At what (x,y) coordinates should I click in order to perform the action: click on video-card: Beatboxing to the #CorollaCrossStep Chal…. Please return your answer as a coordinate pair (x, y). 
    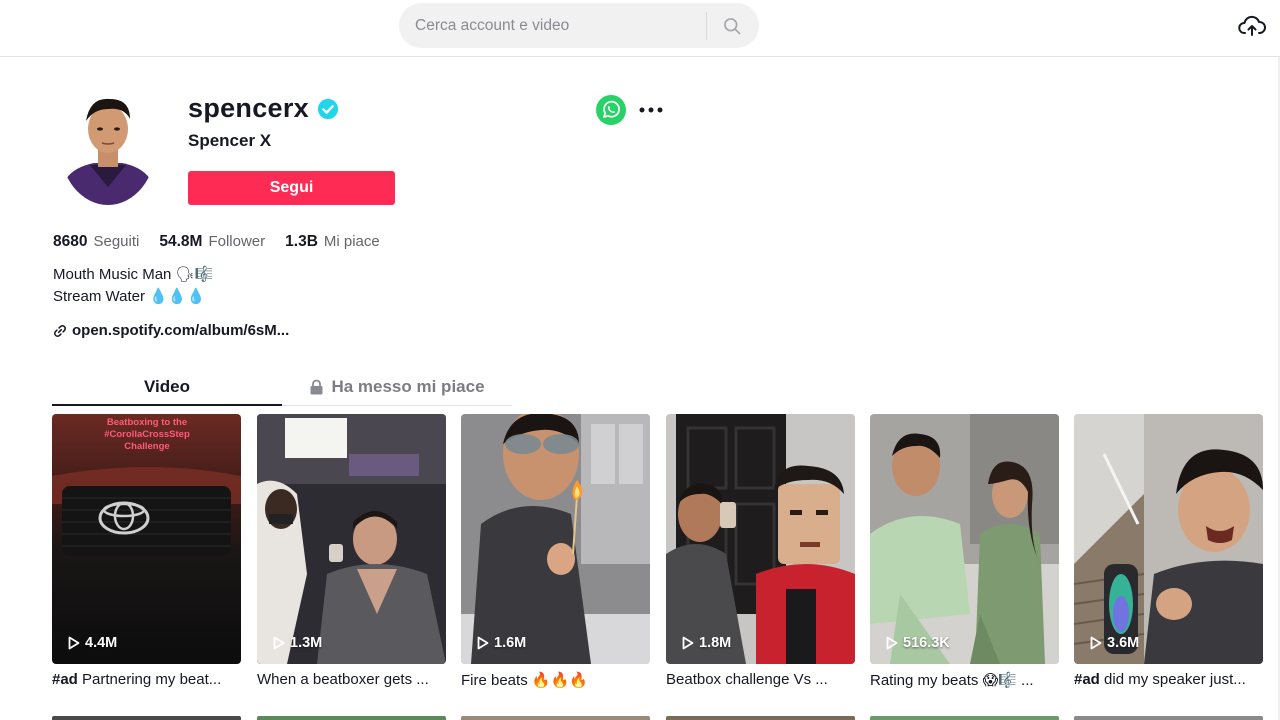
    Looking at the image, I should click on (146, 551).